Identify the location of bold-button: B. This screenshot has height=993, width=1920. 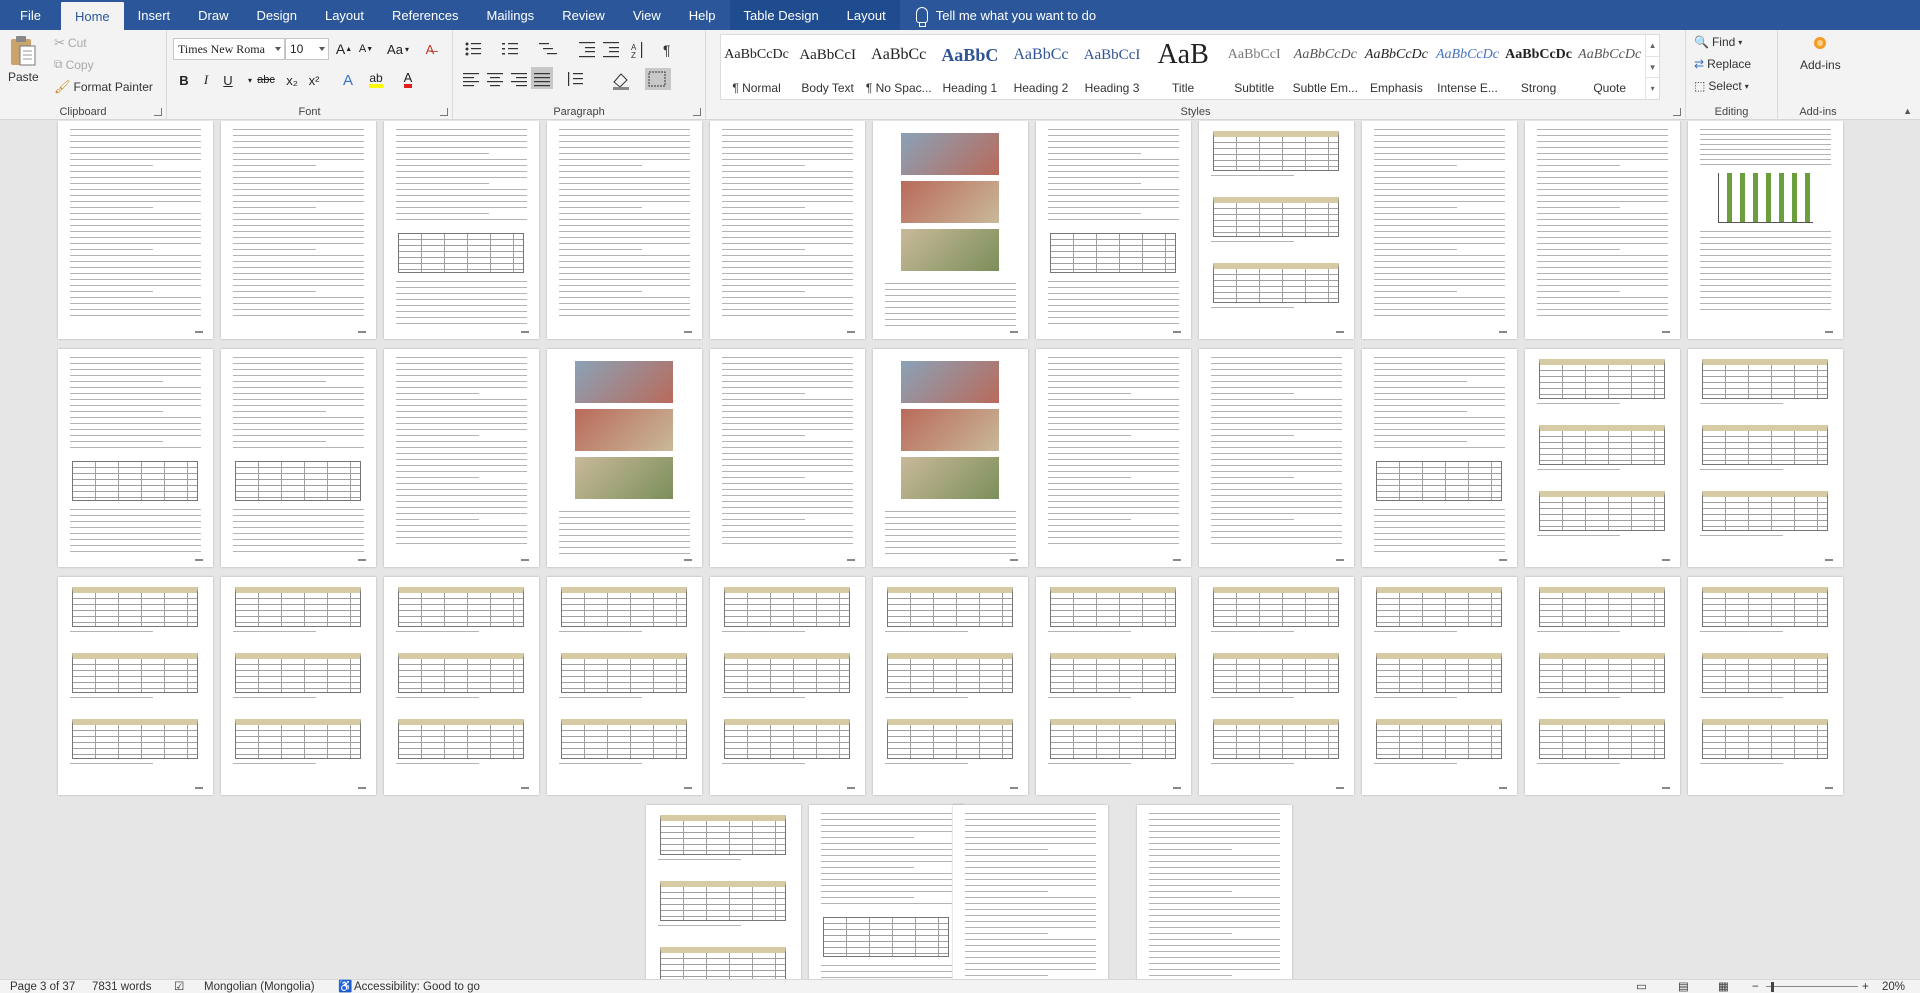
(184, 80).